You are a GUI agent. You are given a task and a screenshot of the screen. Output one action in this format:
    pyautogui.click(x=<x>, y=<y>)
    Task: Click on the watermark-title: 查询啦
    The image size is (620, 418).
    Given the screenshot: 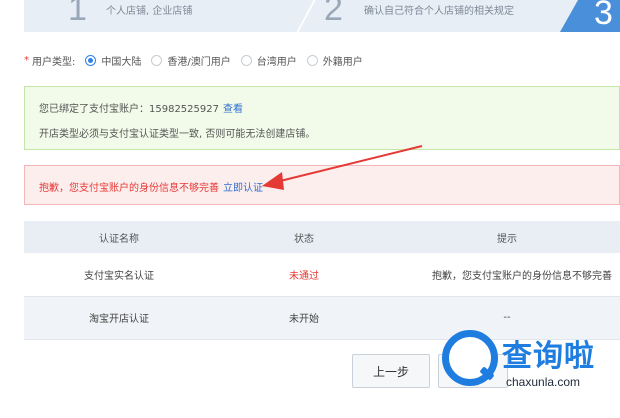 What is the action you would take?
    pyautogui.click(x=548, y=356)
    